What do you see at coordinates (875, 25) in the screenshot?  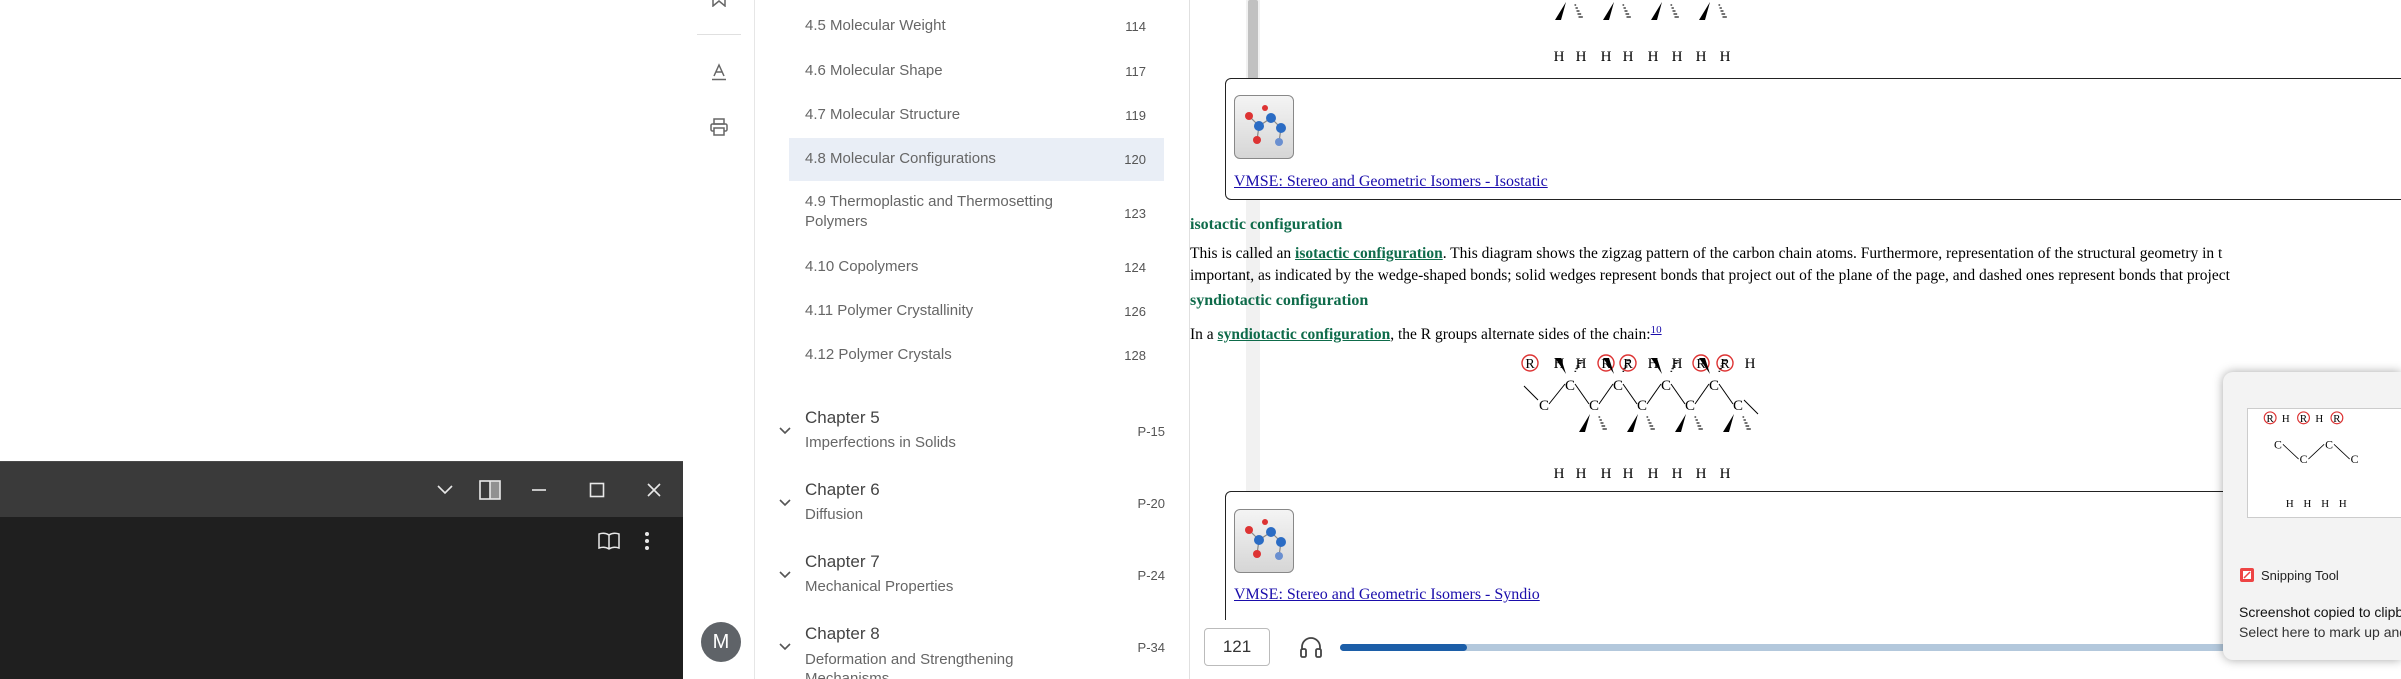 I see `toc-item-label: 4.5 Molecular Weight` at bounding box center [875, 25].